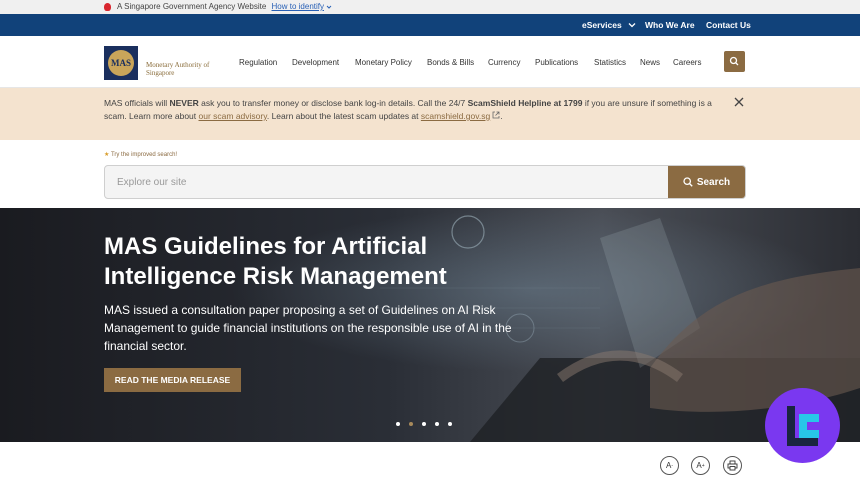  What do you see at coordinates (258, 63) in the screenshot?
I see `nav-regulation: Regulation` at bounding box center [258, 63].